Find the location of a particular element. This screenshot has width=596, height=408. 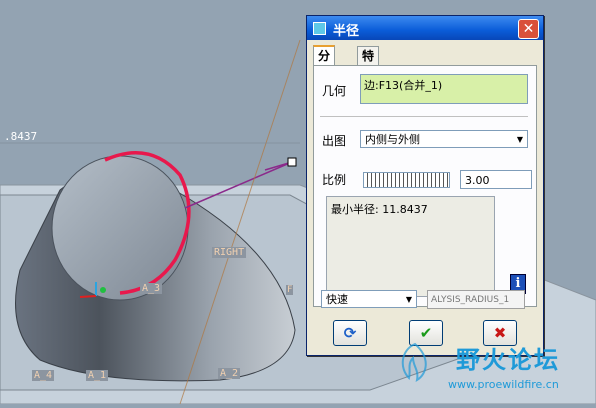

tab-analysis: 分析 is located at coordinates (324, 63).